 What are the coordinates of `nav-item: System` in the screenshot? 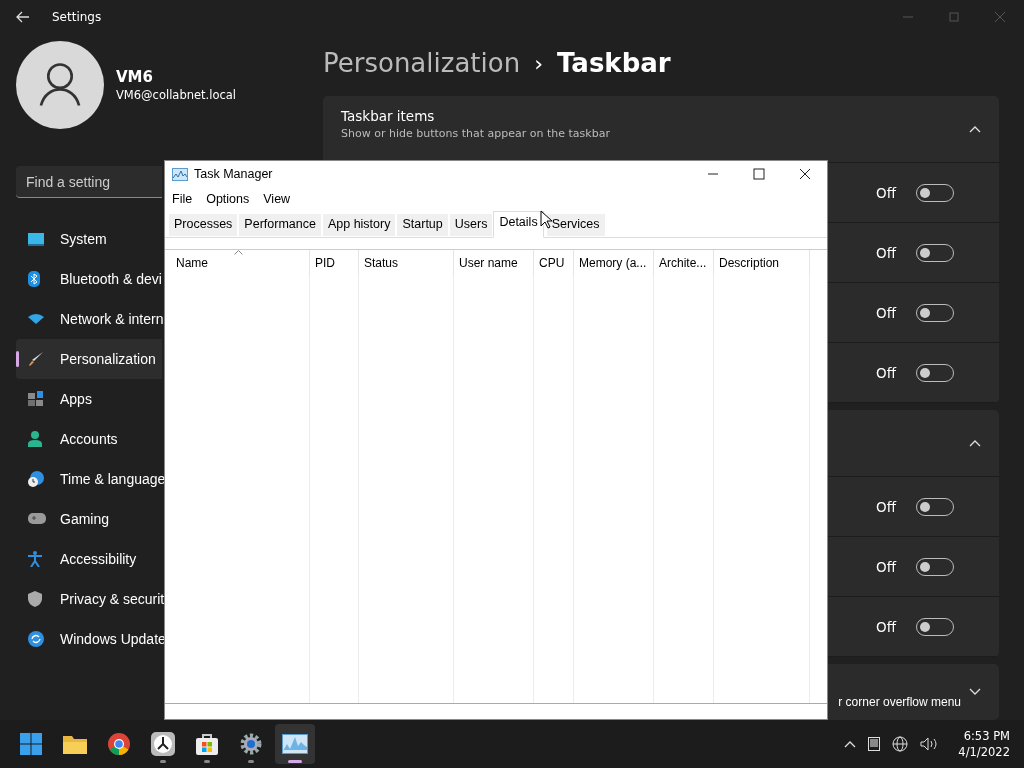 It's located at (89, 239).